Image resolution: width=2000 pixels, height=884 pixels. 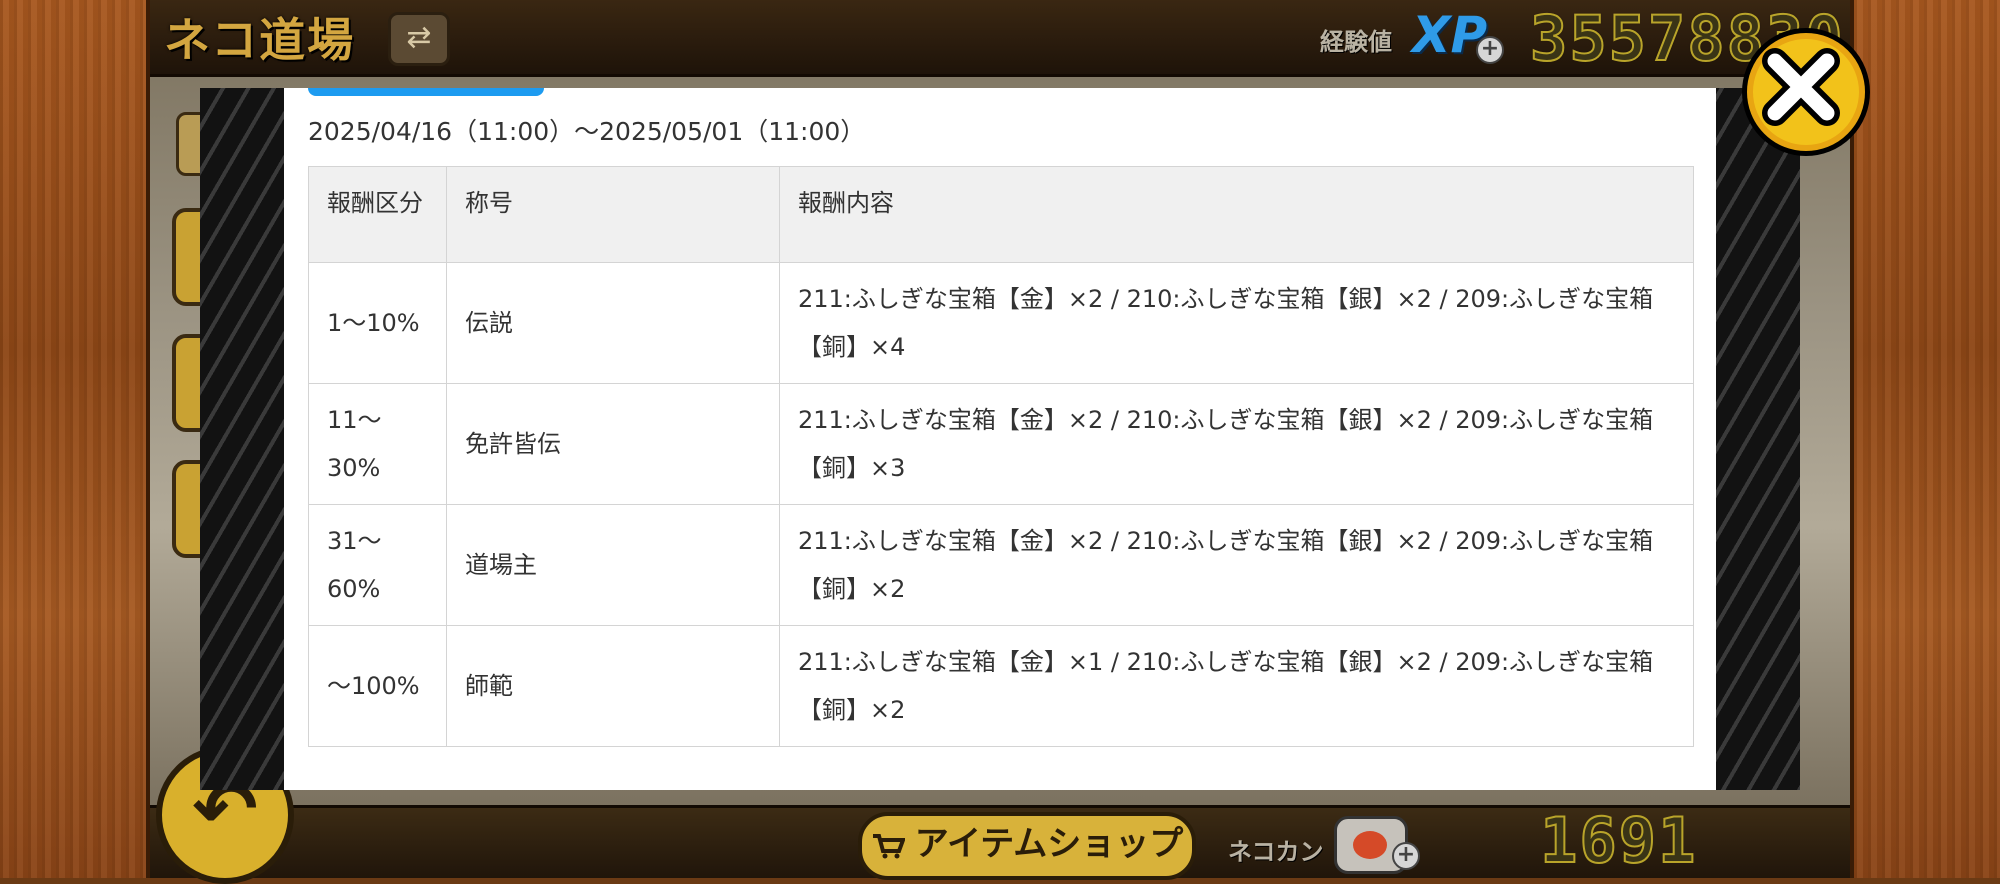 What do you see at coordinates (1925, 439) in the screenshot?
I see `wood-frame-right` at bounding box center [1925, 439].